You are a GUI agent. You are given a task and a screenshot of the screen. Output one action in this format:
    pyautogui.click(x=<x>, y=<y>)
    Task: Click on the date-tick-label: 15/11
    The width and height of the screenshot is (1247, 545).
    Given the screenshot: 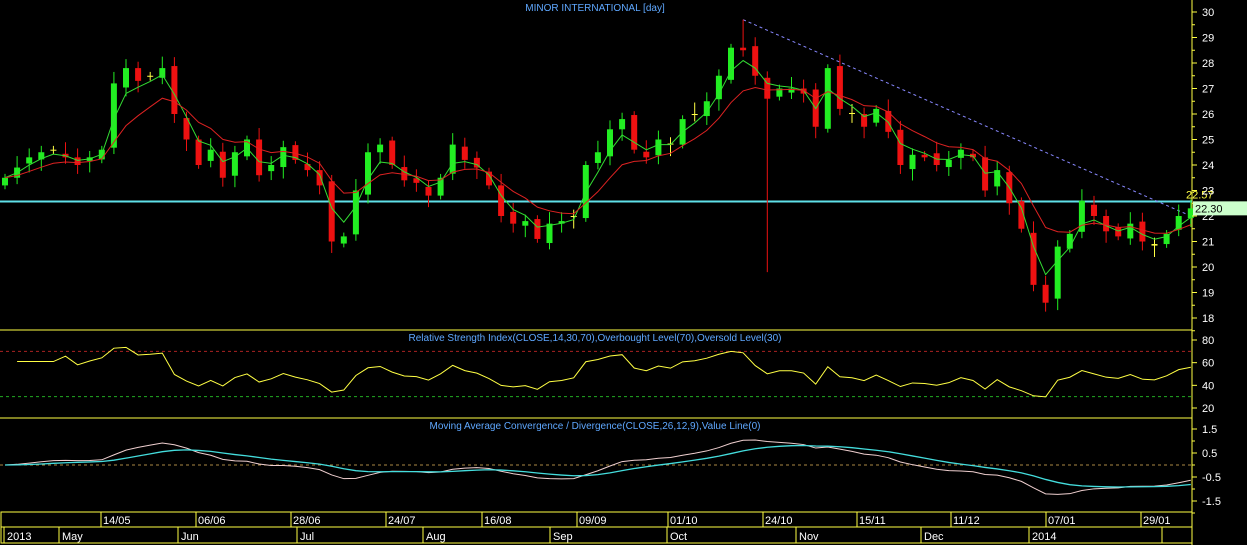 What is the action you would take?
    pyautogui.click(x=872, y=521)
    